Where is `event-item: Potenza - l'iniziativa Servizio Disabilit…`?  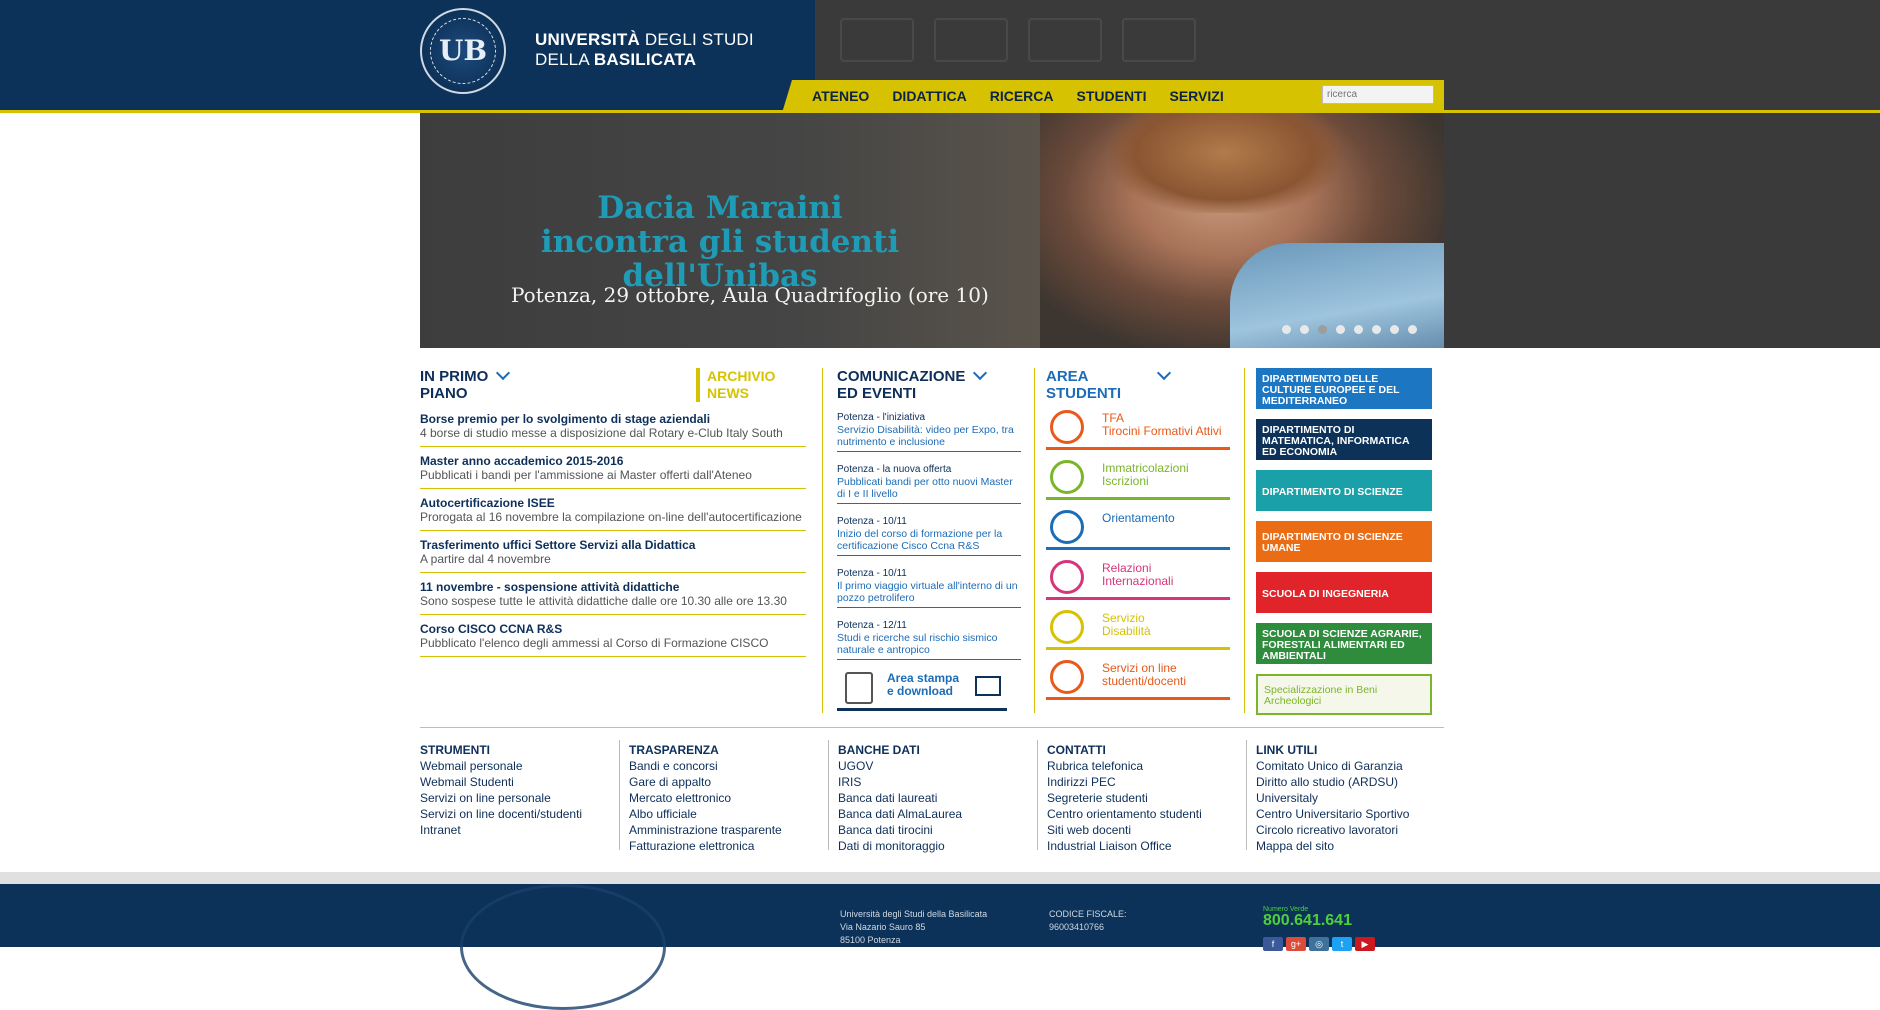 event-item: Potenza - l'iniziativa Servizio Disabilit… is located at coordinates (929, 432).